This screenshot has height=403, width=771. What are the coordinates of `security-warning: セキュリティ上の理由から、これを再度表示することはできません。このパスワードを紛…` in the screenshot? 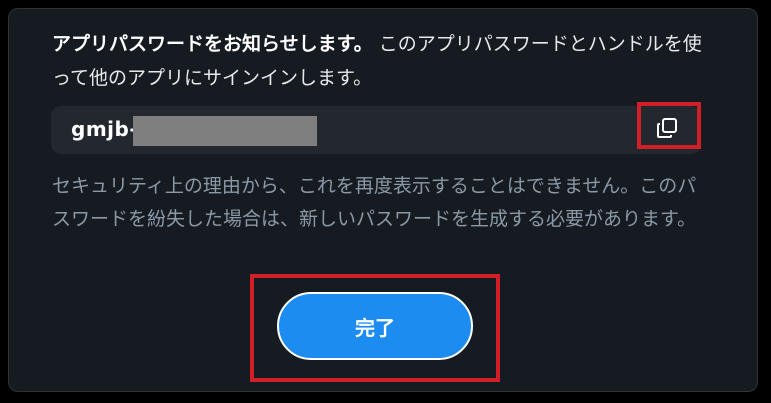 It's located at (374, 202).